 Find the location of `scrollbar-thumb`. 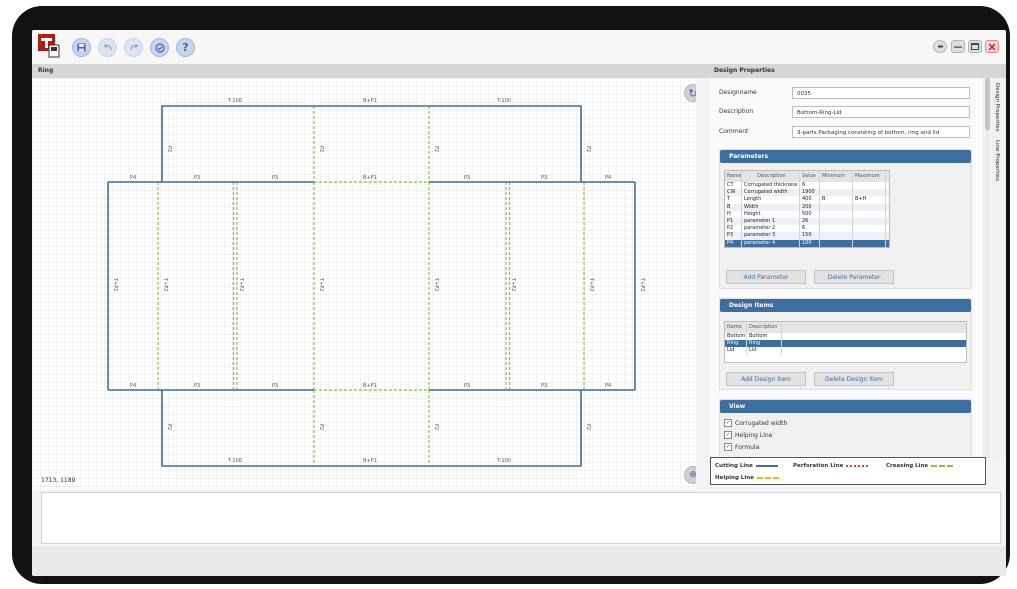

scrollbar-thumb is located at coordinates (987, 104).